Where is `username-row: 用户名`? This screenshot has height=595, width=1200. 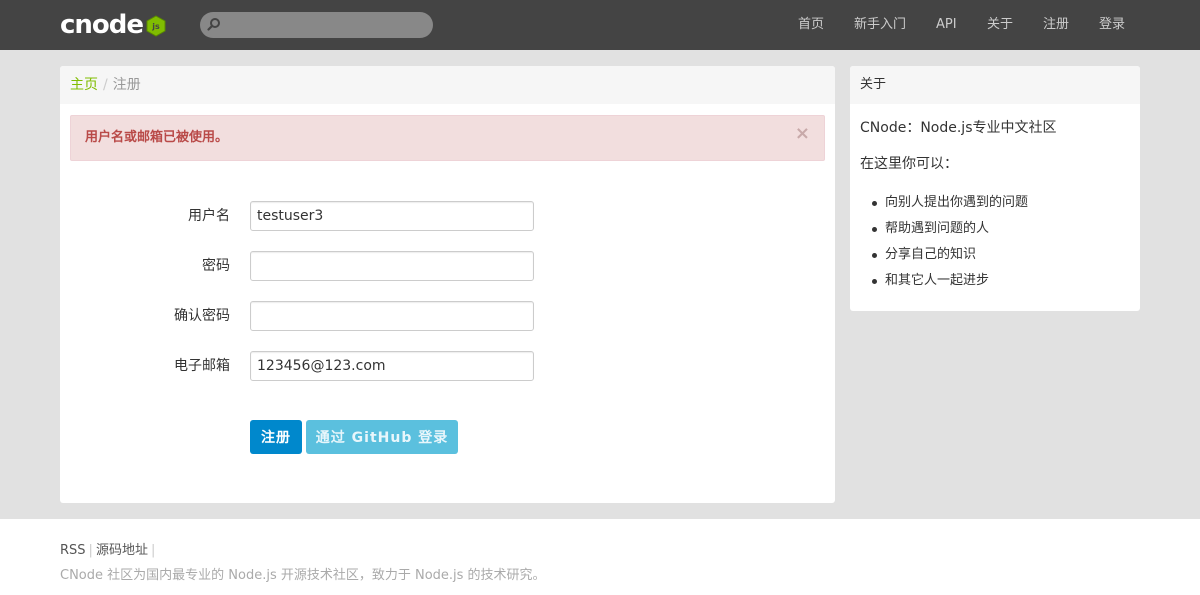 username-row: 用户名 is located at coordinates (447, 216).